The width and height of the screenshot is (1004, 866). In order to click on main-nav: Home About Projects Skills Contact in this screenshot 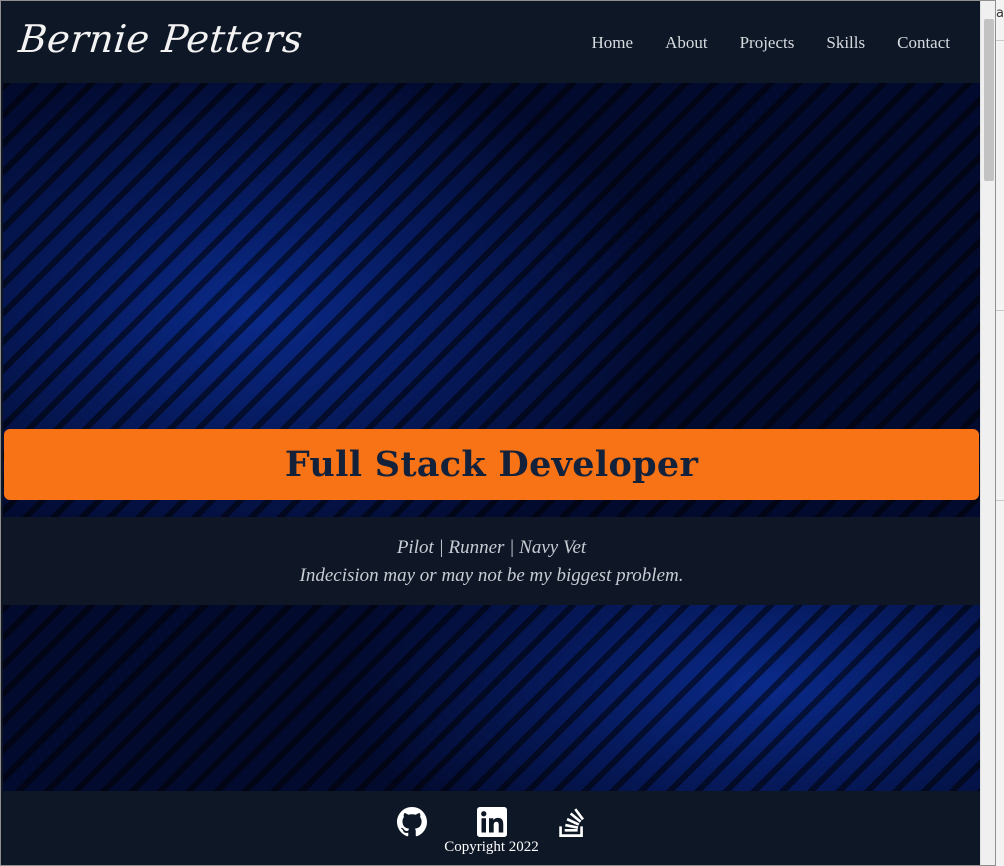, I will do `click(771, 43)`.